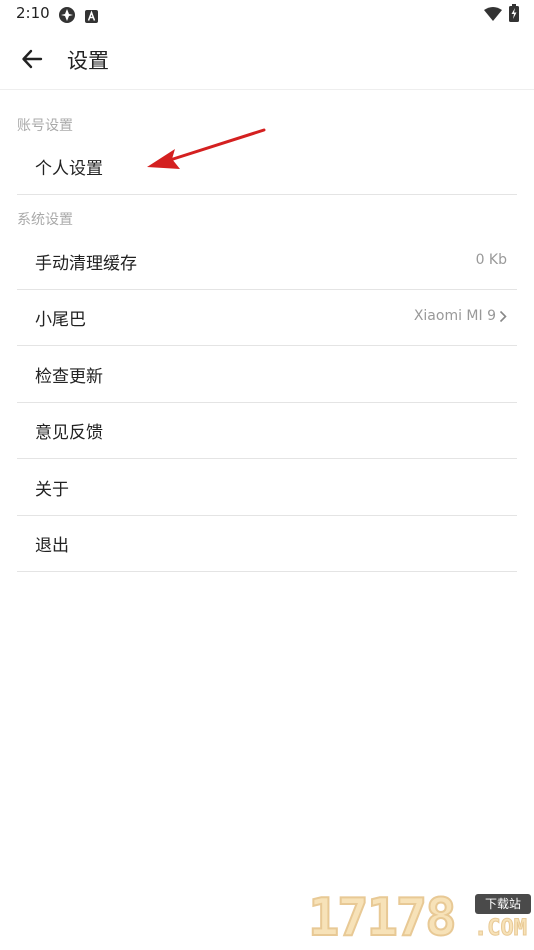  I want to click on wifi-icon, so click(493, 15).